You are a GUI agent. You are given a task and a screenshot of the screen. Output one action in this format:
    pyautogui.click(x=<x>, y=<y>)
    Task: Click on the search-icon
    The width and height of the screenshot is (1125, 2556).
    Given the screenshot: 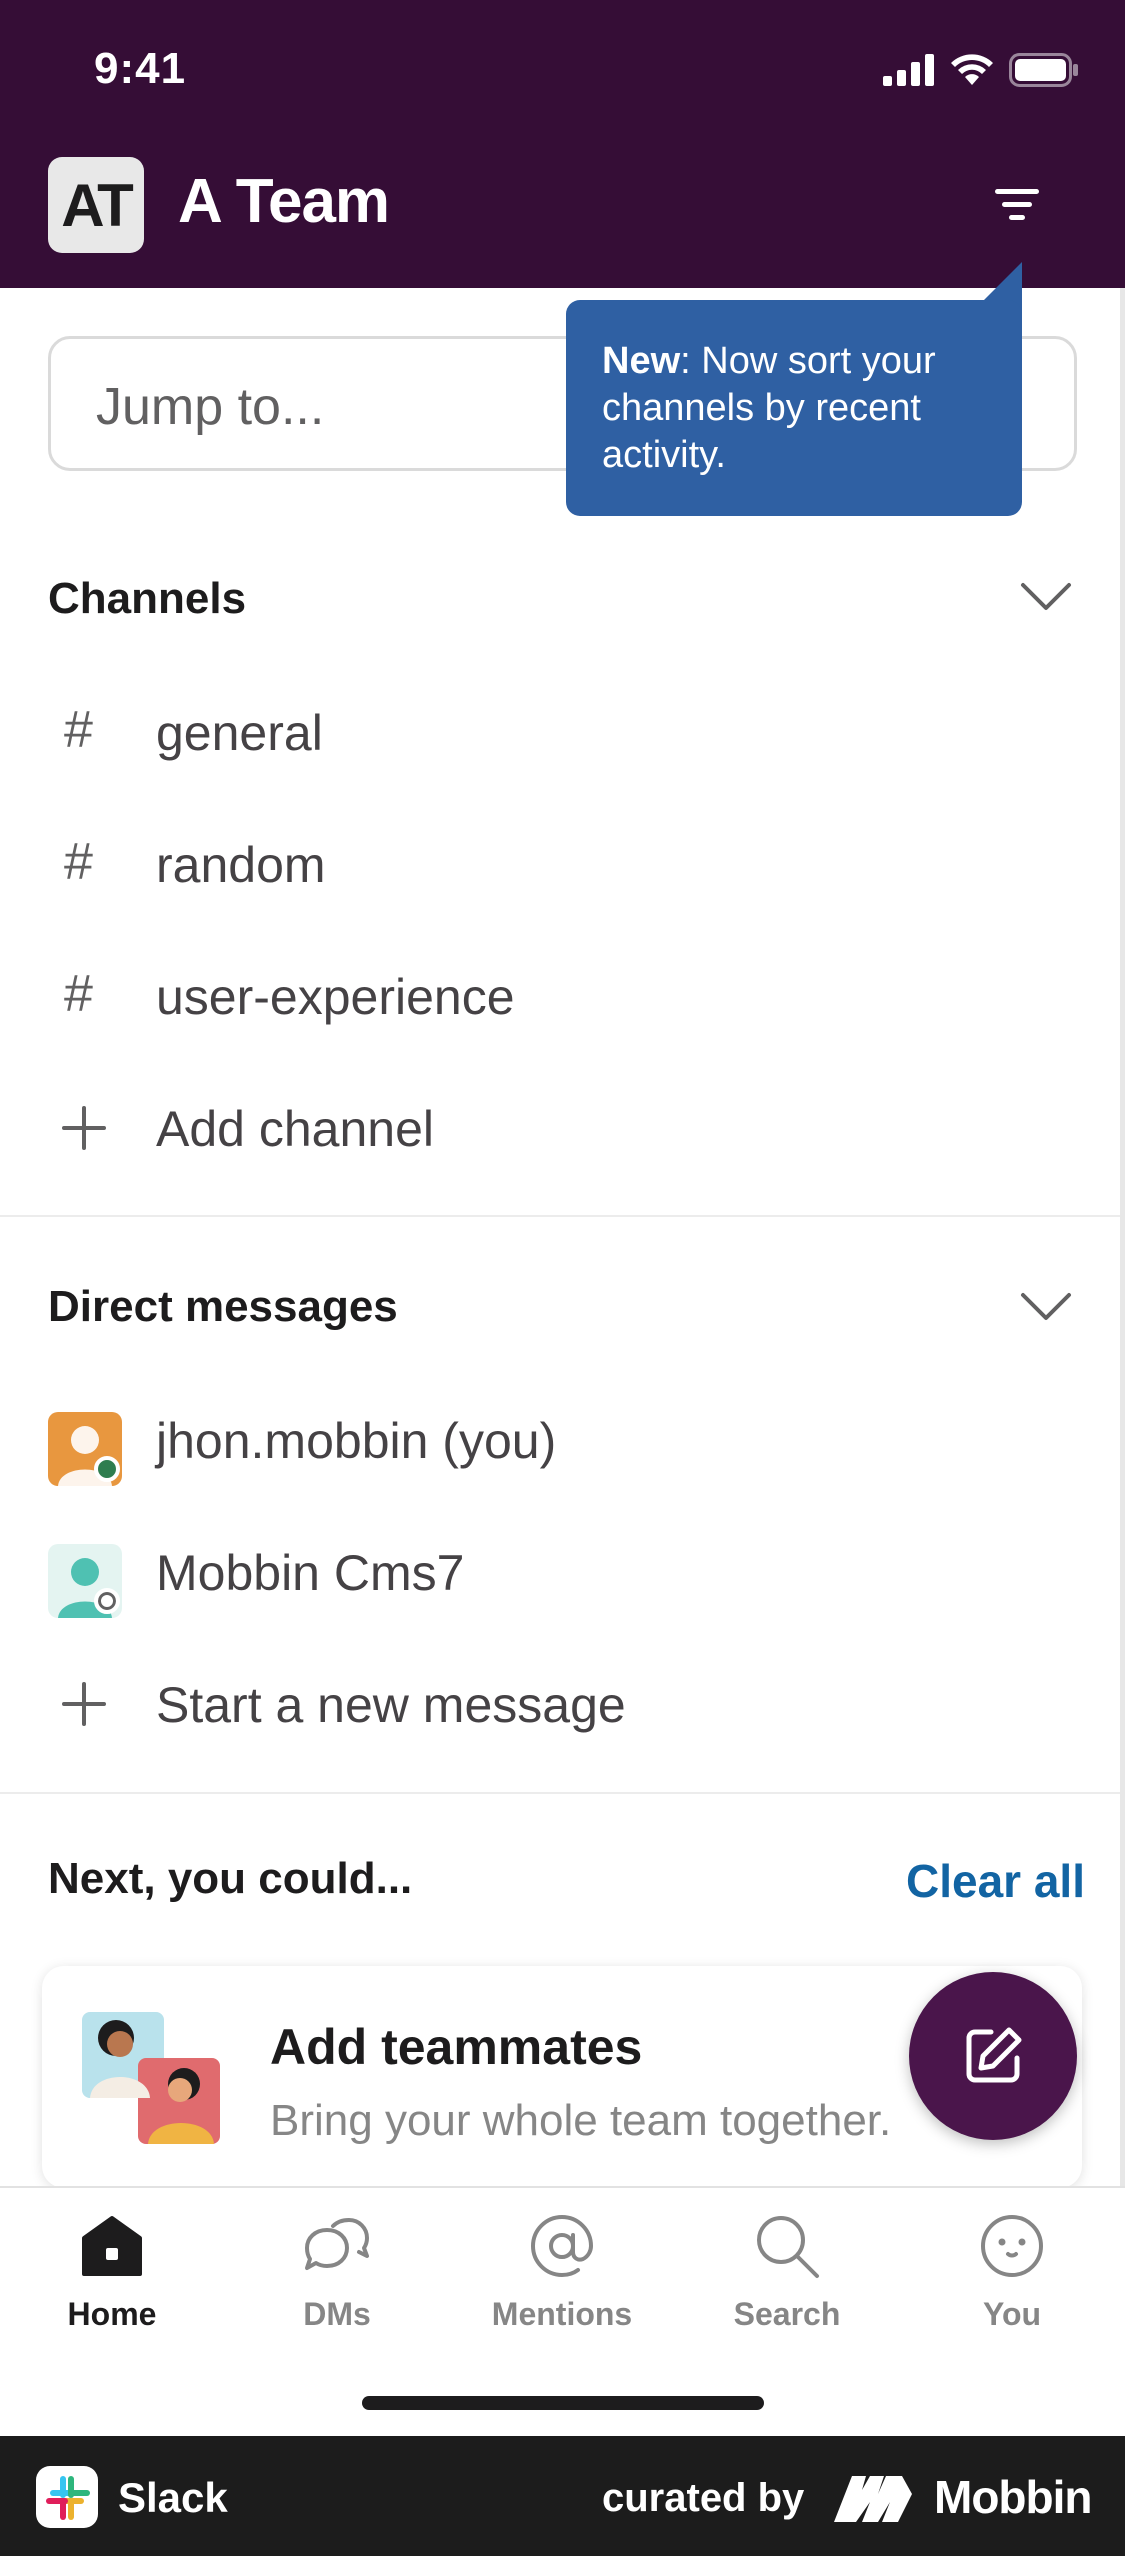 What is the action you would take?
    pyautogui.click(x=788, y=2247)
    